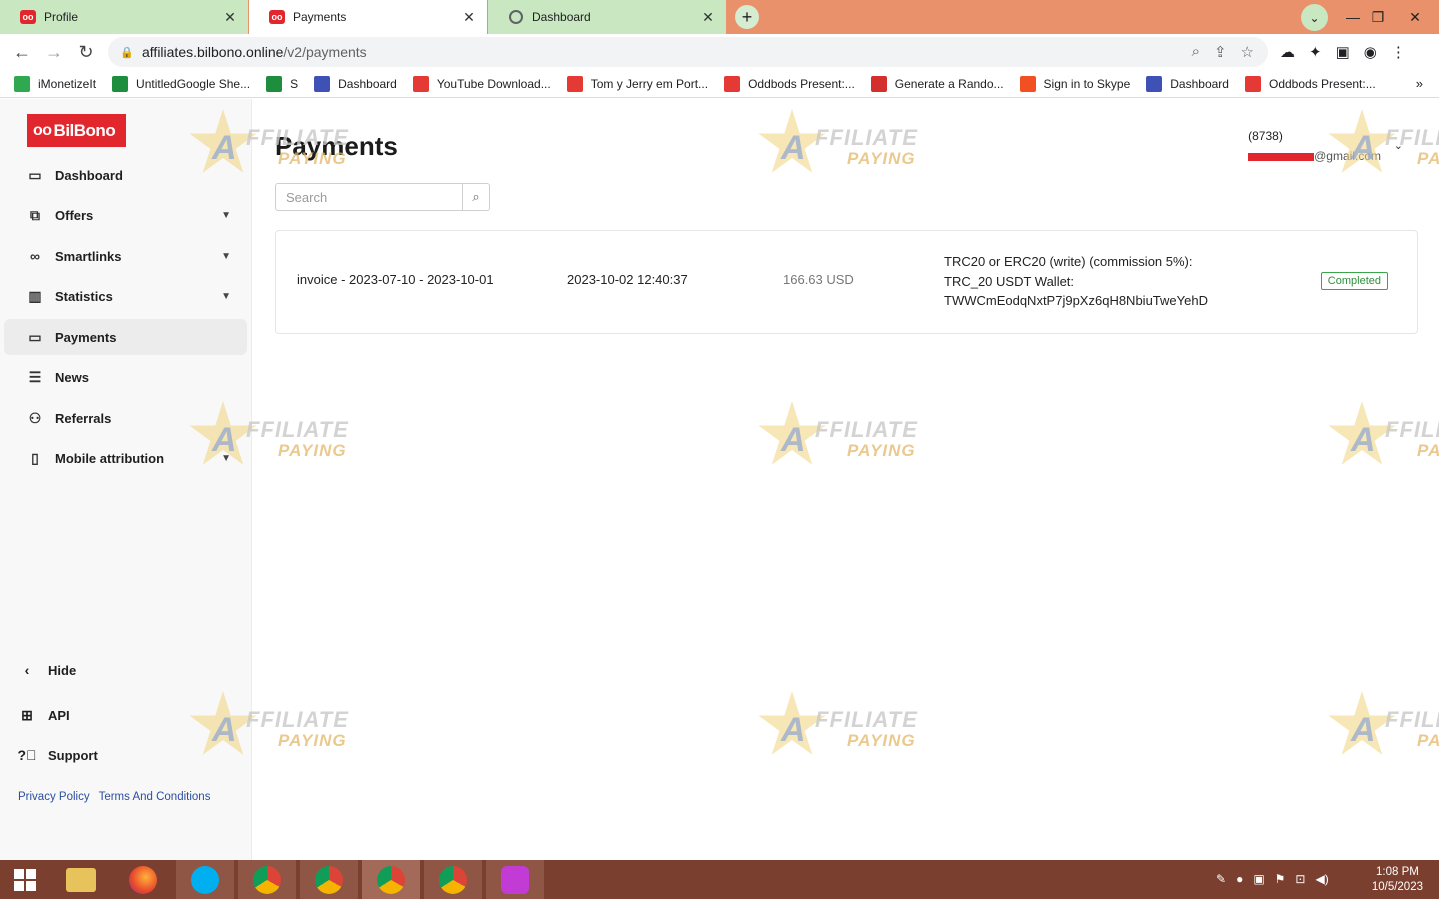  Describe the element at coordinates (143, 879) in the screenshot. I see `taskbar-firefox` at that location.